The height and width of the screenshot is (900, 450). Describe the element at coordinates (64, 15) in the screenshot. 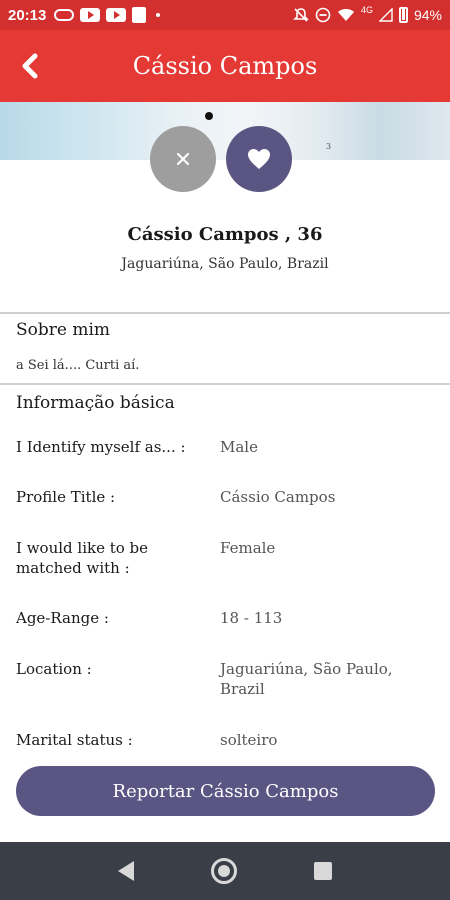

I see `game-notification-icon` at that location.